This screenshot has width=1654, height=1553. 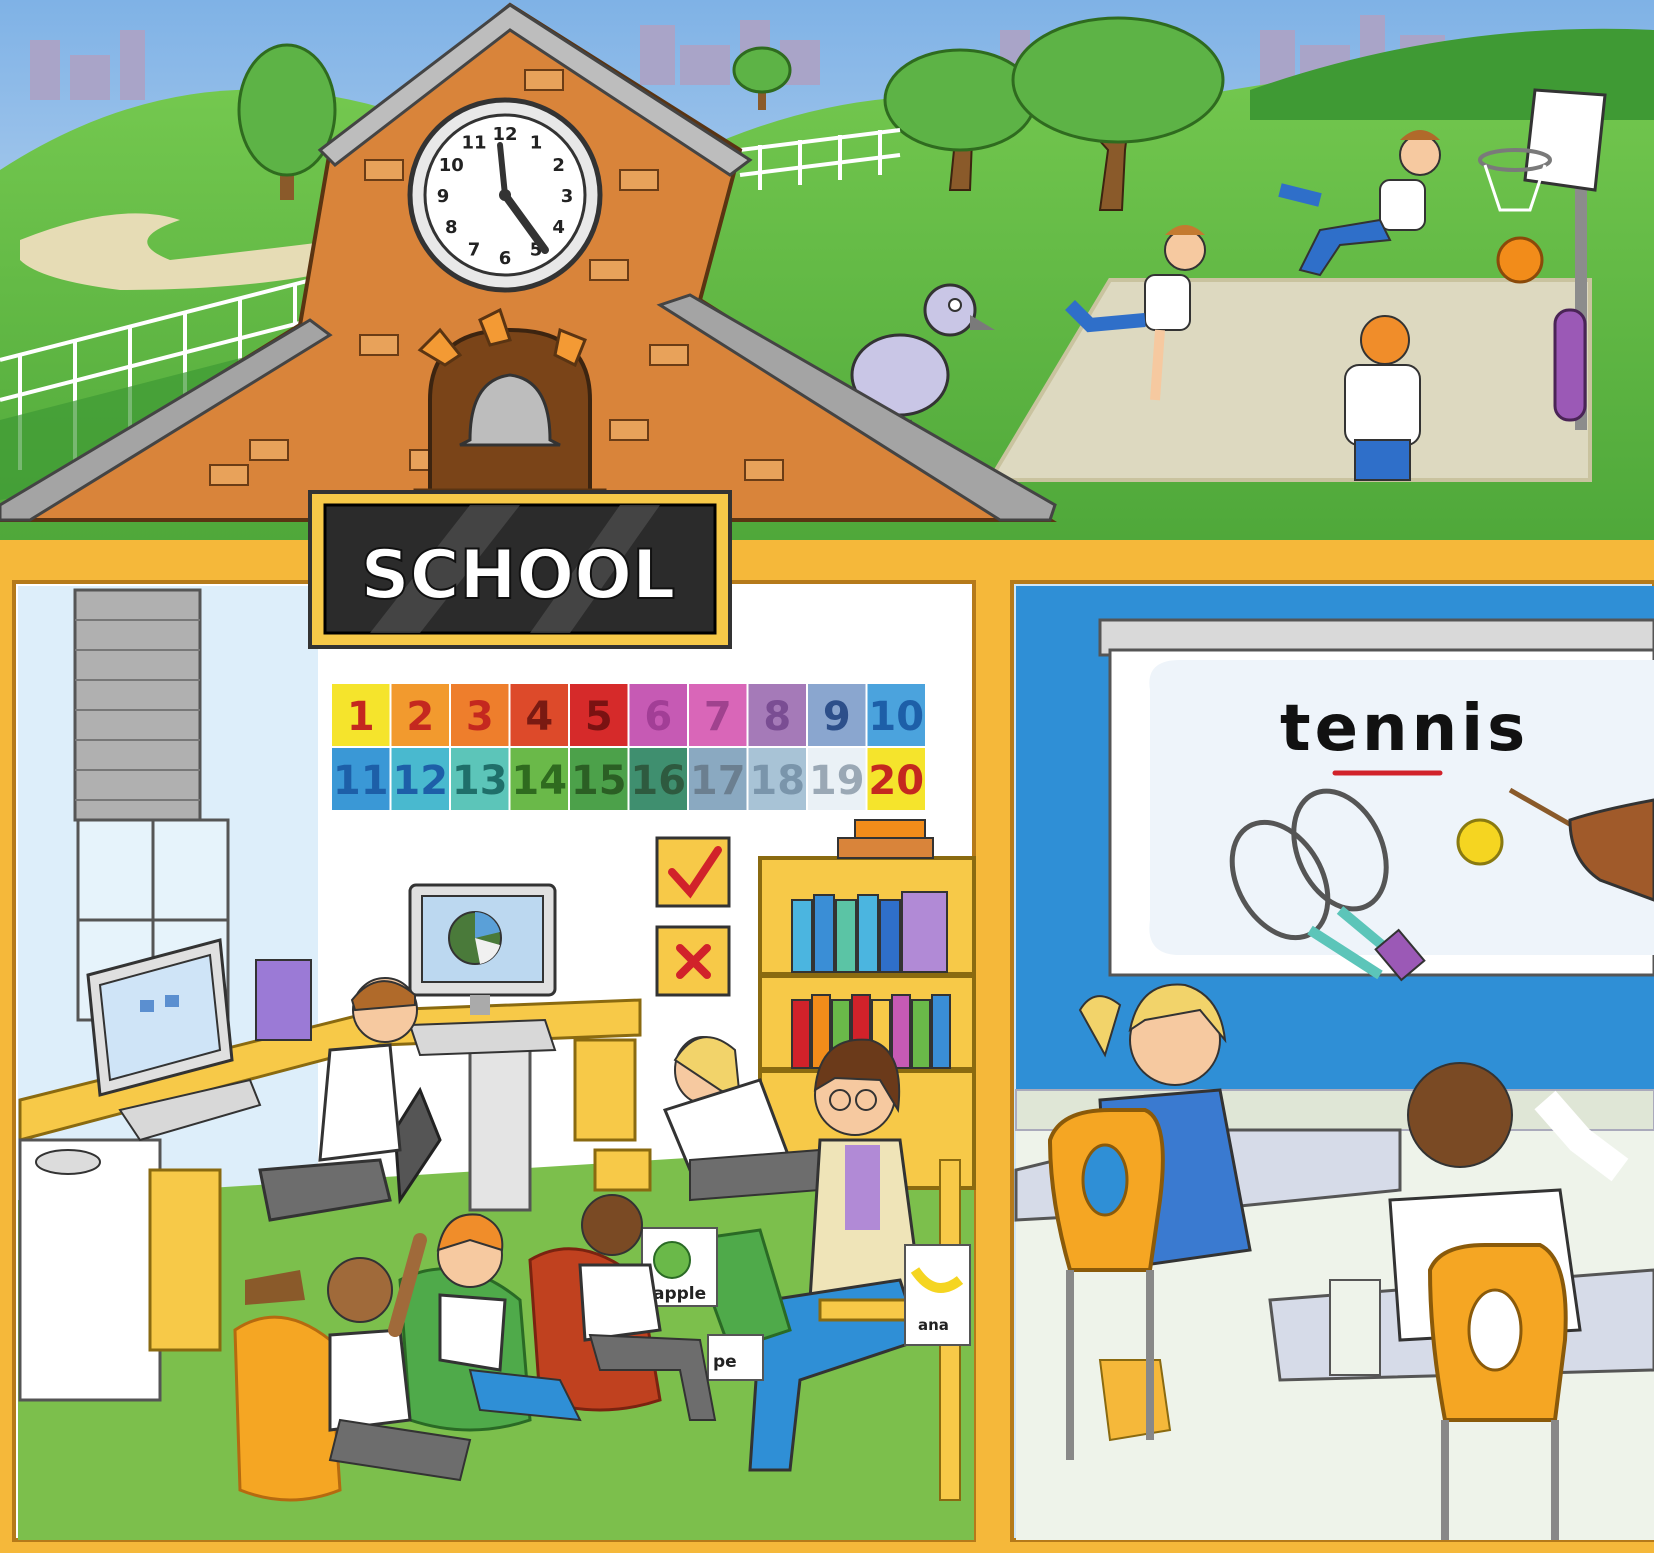 I want to click on tennis-ball-icon, so click(x=1480, y=842).